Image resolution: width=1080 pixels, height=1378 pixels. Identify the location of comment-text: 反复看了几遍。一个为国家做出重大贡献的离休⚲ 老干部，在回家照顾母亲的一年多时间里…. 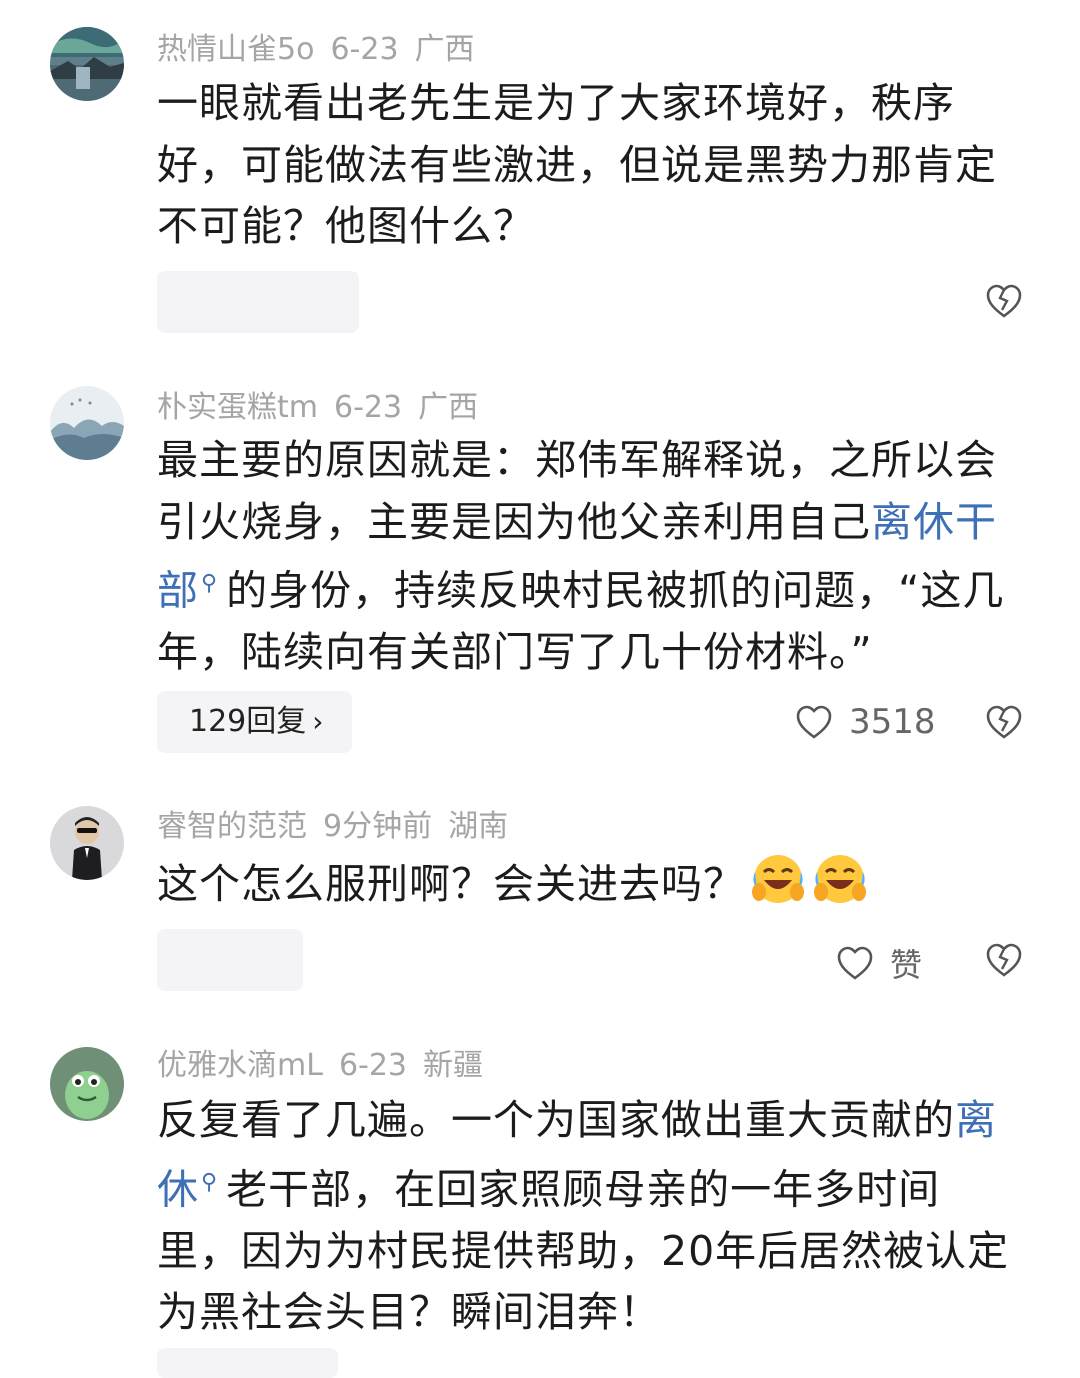
(587, 1217).